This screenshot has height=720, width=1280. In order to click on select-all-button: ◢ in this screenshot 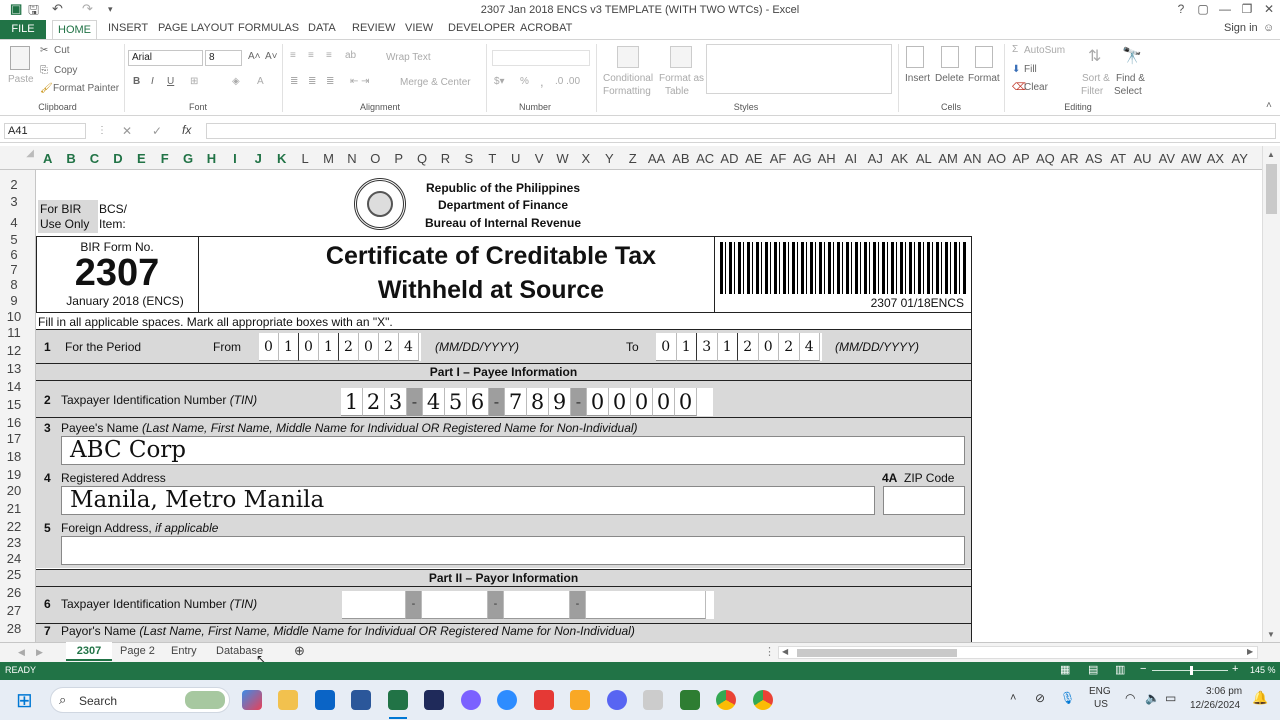, I will do `click(18, 158)`.